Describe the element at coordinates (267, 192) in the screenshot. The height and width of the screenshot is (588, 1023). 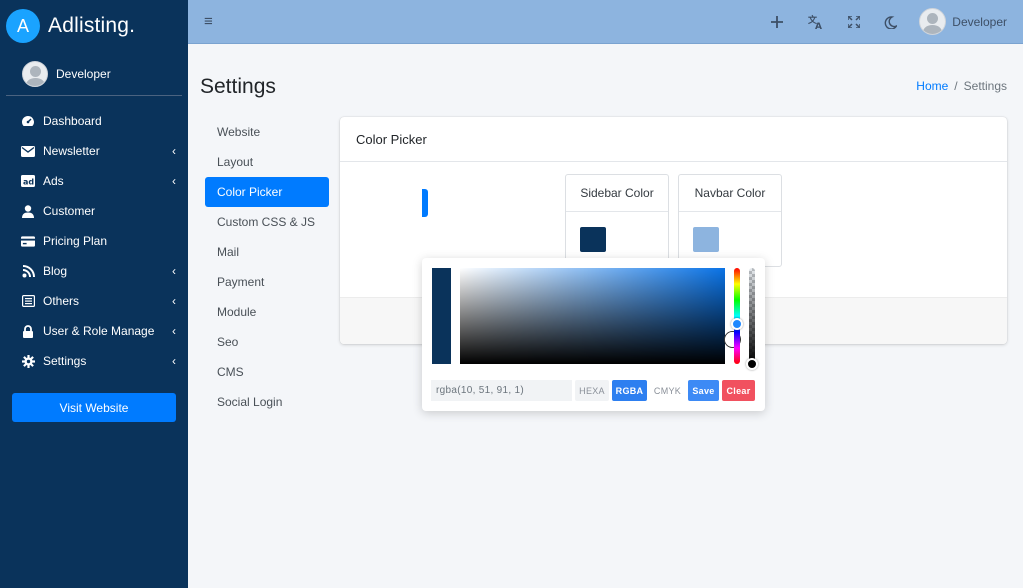
I see `settings-tab-color-picker: Color Picker` at that location.